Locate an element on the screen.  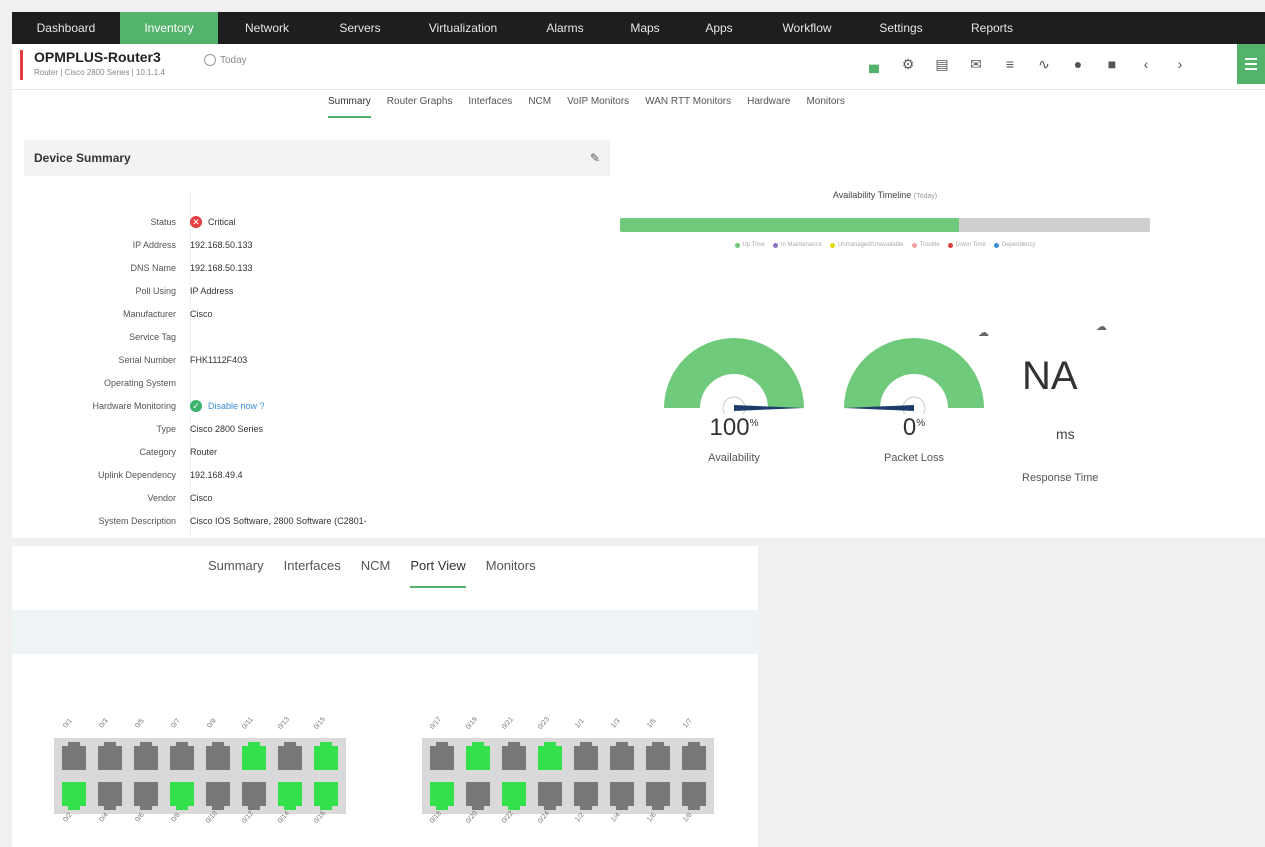
summary-row: IP Address 192.168.50.133 is located at coordinates (264, 244).